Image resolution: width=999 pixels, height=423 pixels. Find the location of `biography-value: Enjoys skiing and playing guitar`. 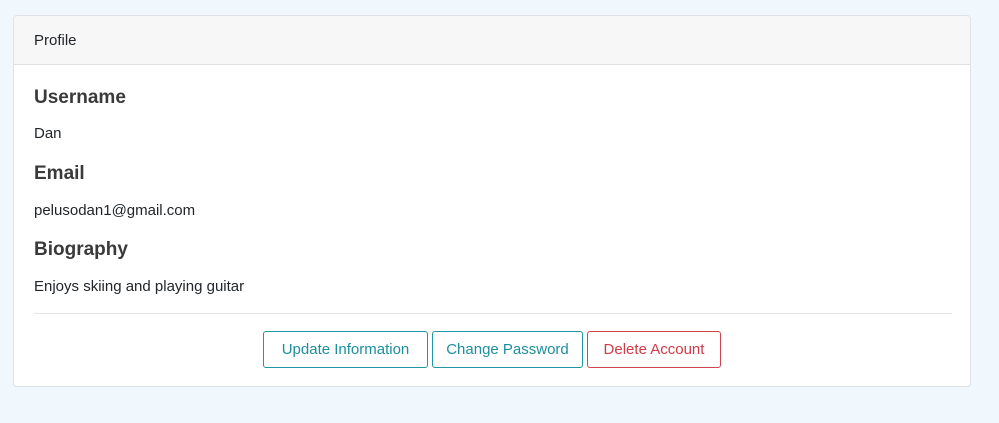

biography-value: Enjoys skiing and playing guitar is located at coordinates (139, 286).